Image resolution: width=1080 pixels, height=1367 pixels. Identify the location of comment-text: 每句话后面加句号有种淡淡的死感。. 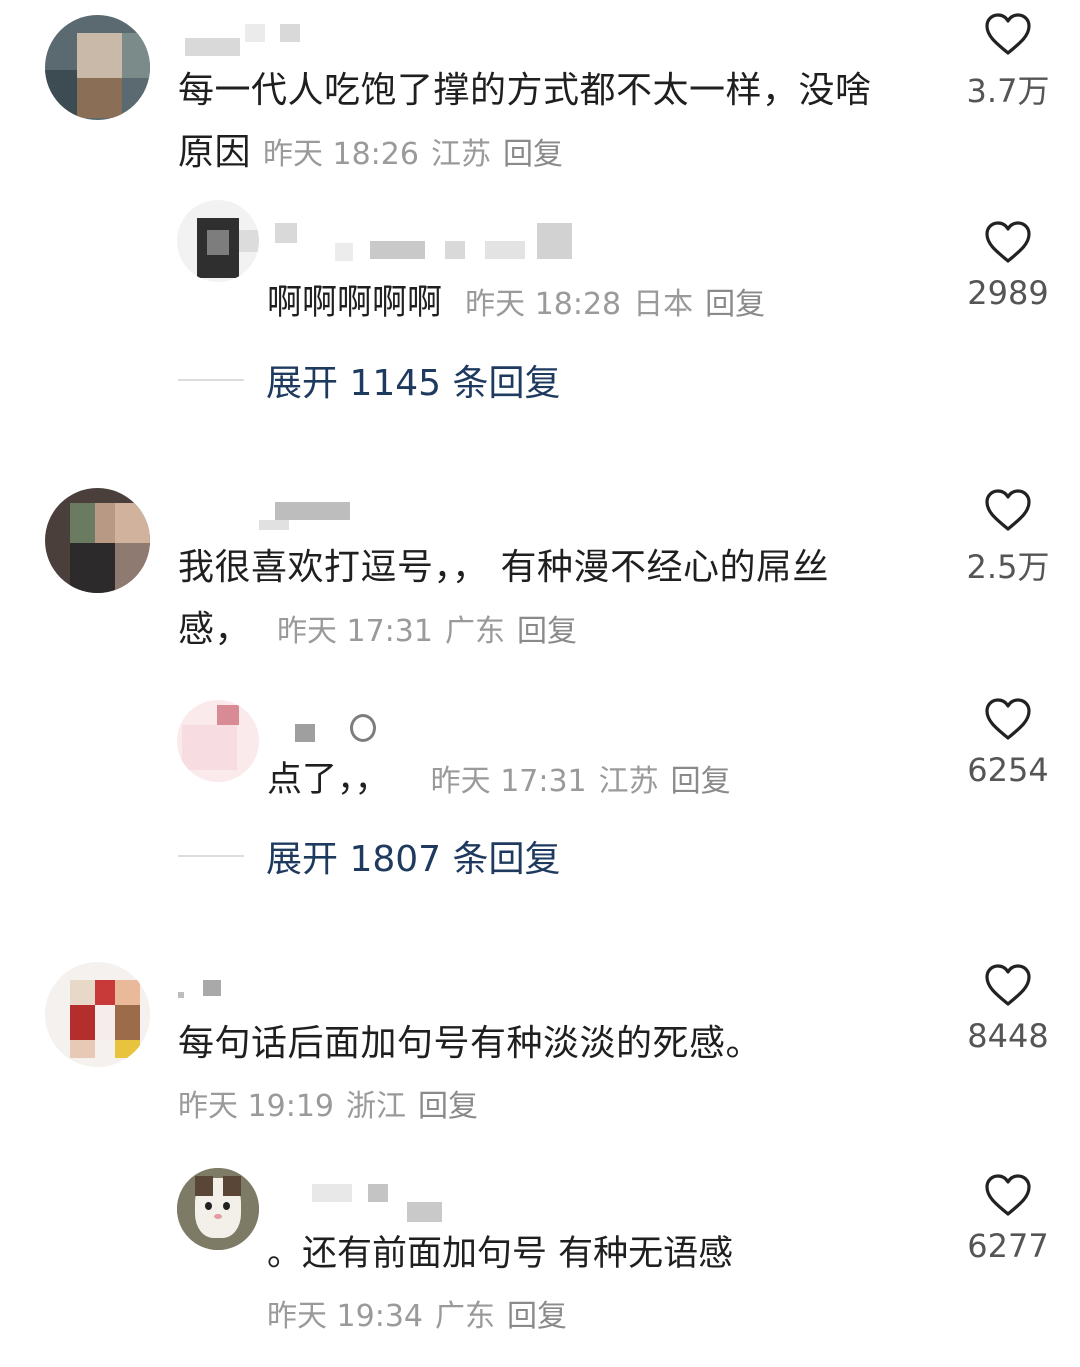
(558, 1044).